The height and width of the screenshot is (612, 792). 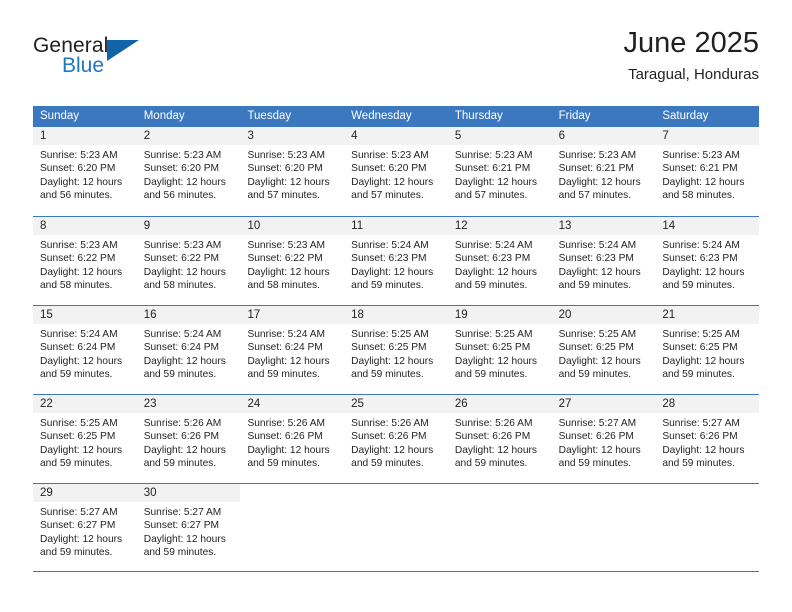 What do you see at coordinates (181, 169) in the screenshot?
I see `sunset-text: Sunset: 6:20 PM` at bounding box center [181, 169].